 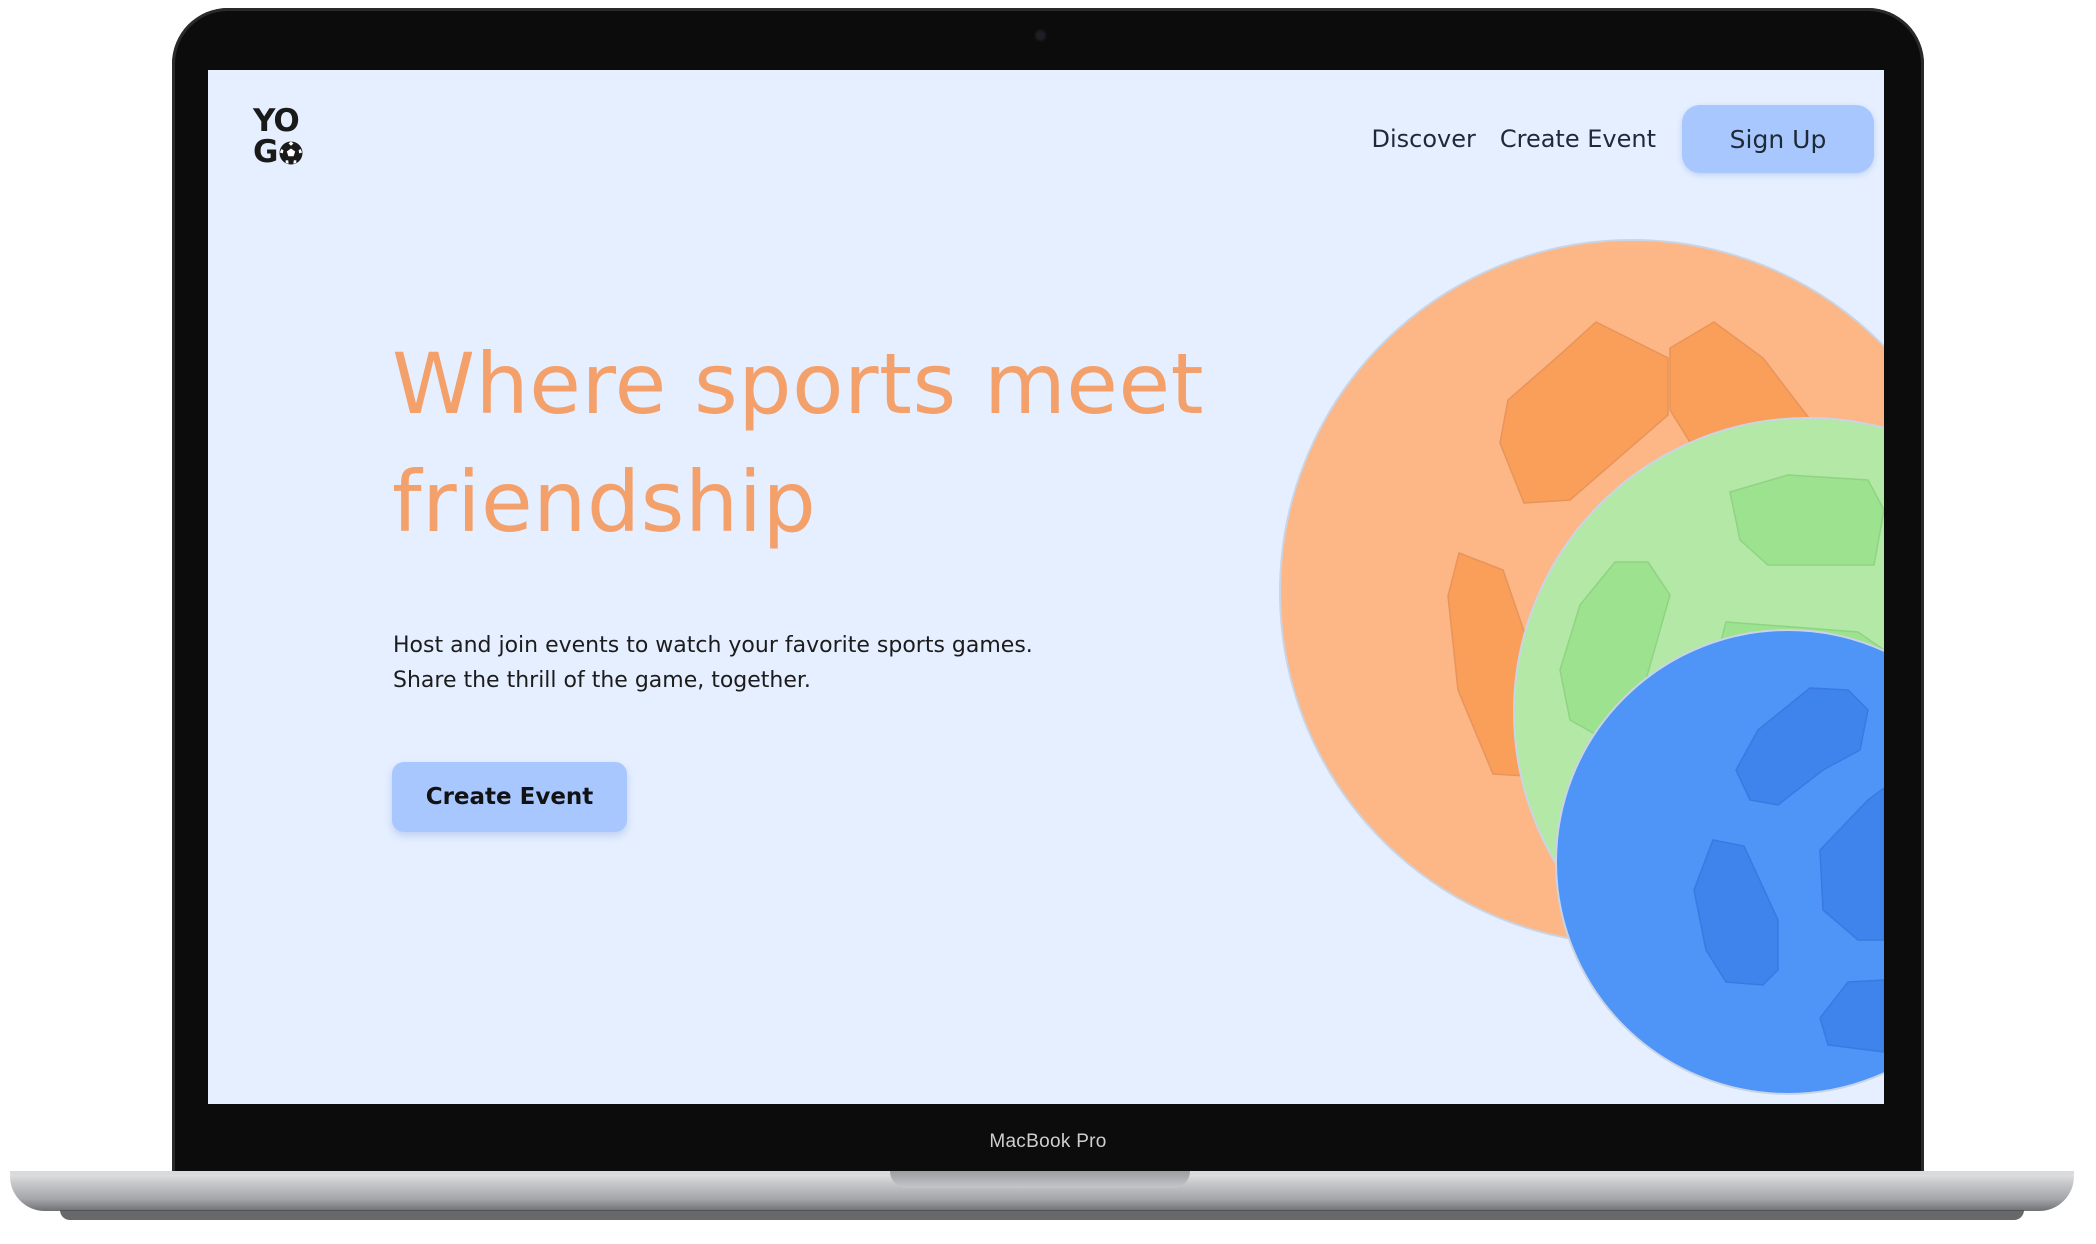 What do you see at coordinates (1040, 35) in the screenshot?
I see `webcam` at bounding box center [1040, 35].